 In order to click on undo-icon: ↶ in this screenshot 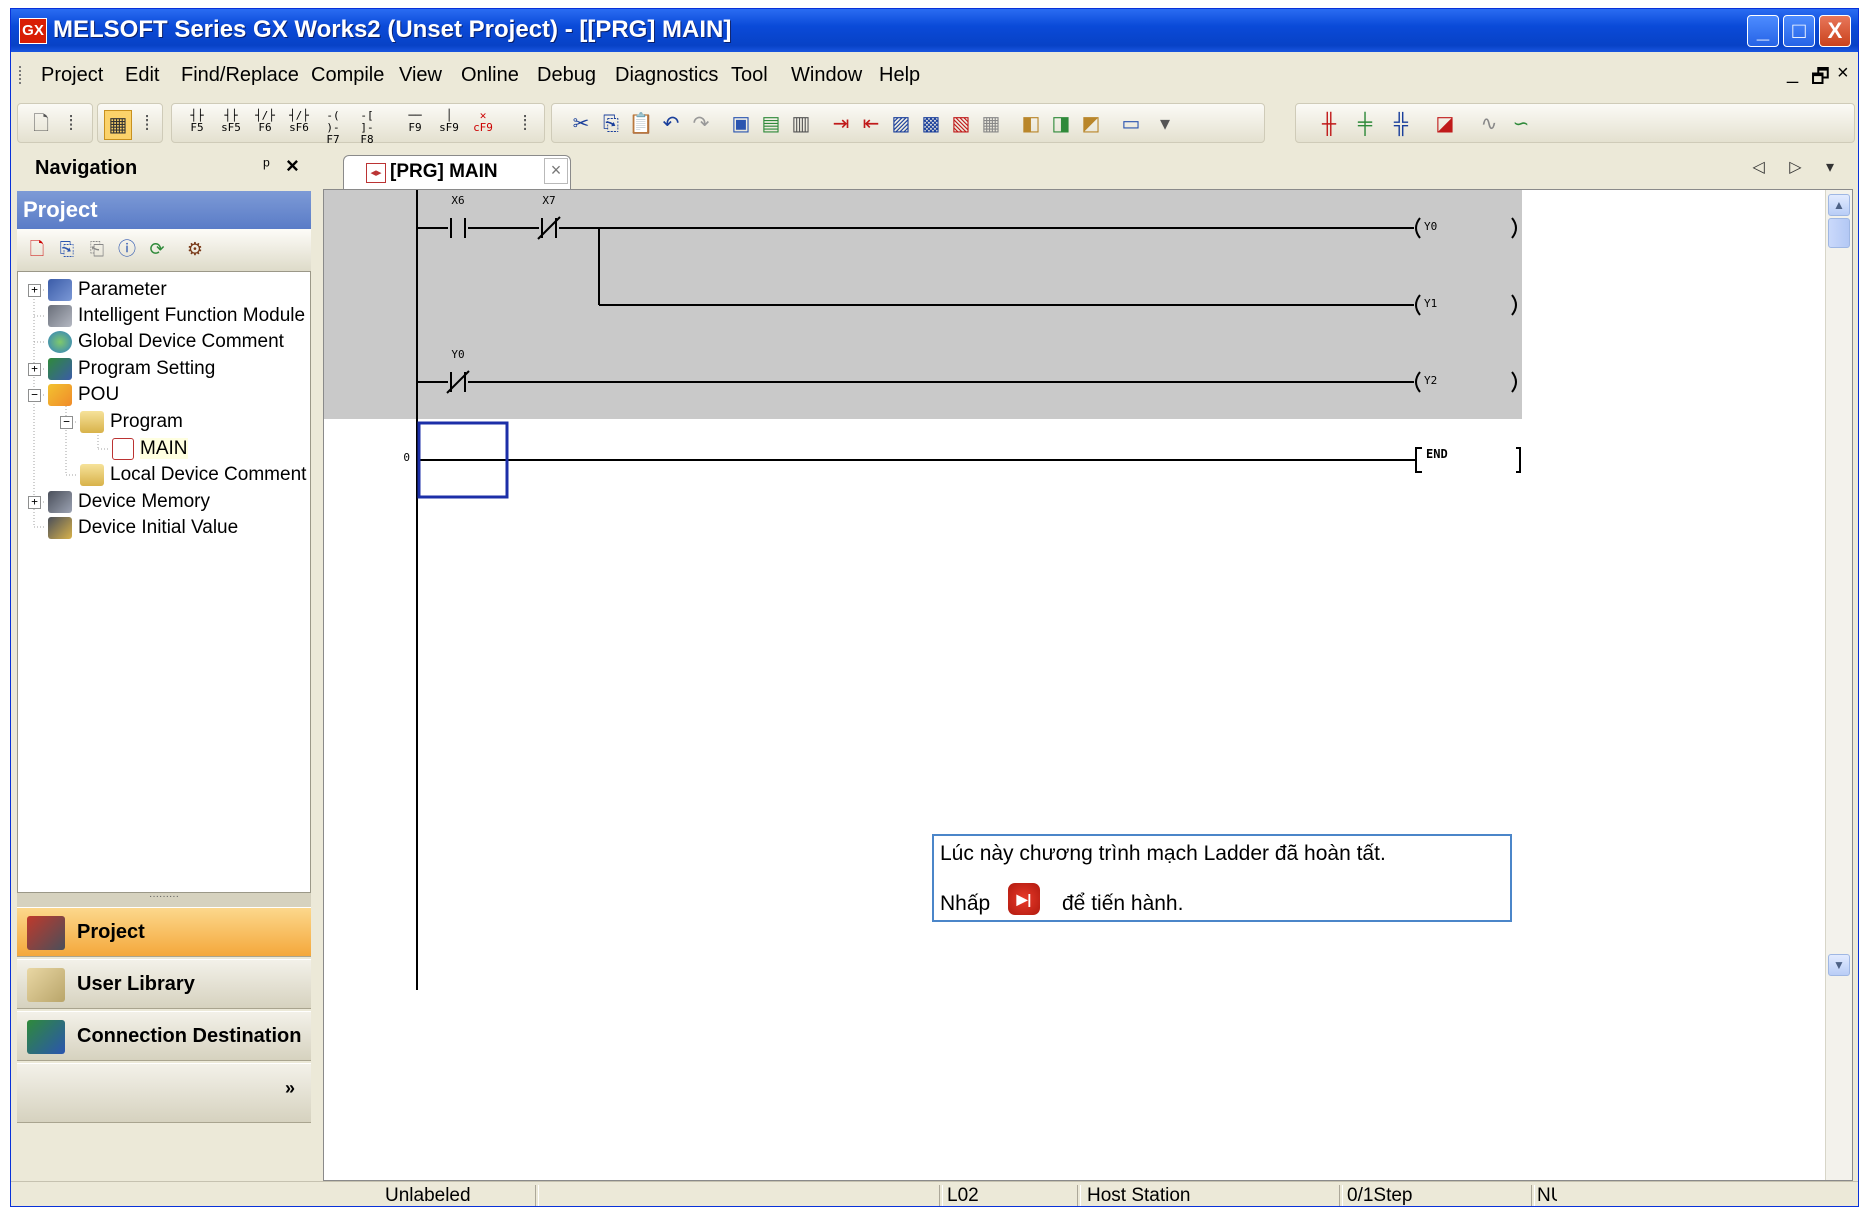, I will do `click(671, 124)`.